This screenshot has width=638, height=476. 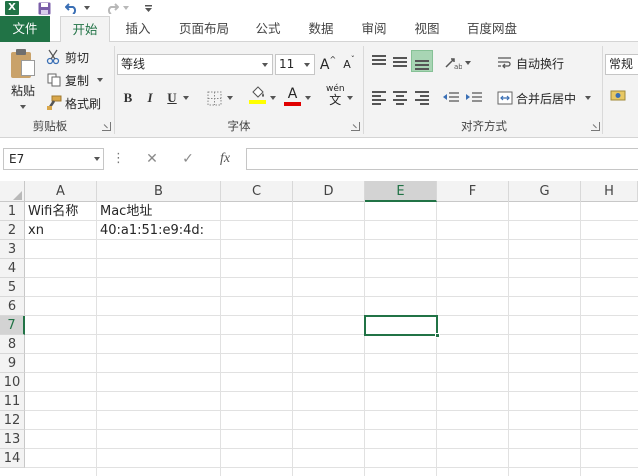 I want to click on save-icon, so click(x=44, y=8).